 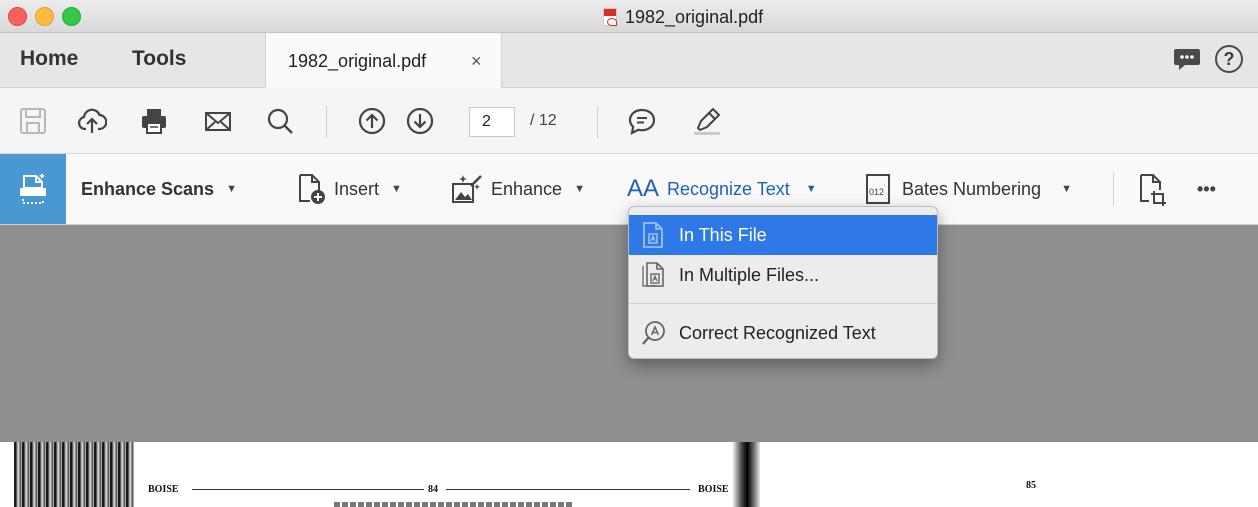 I want to click on insert-button: Insert ▼, so click(x=349, y=189).